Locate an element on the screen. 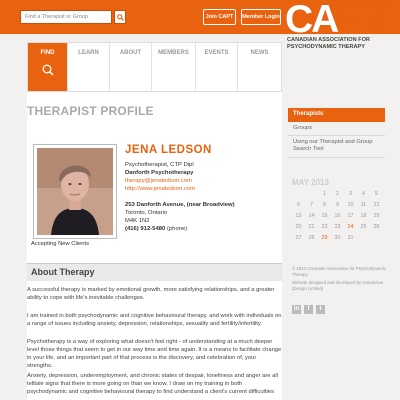 The width and height of the screenshot is (400, 400). calendar-day: 14 is located at coordinates (311, 216).